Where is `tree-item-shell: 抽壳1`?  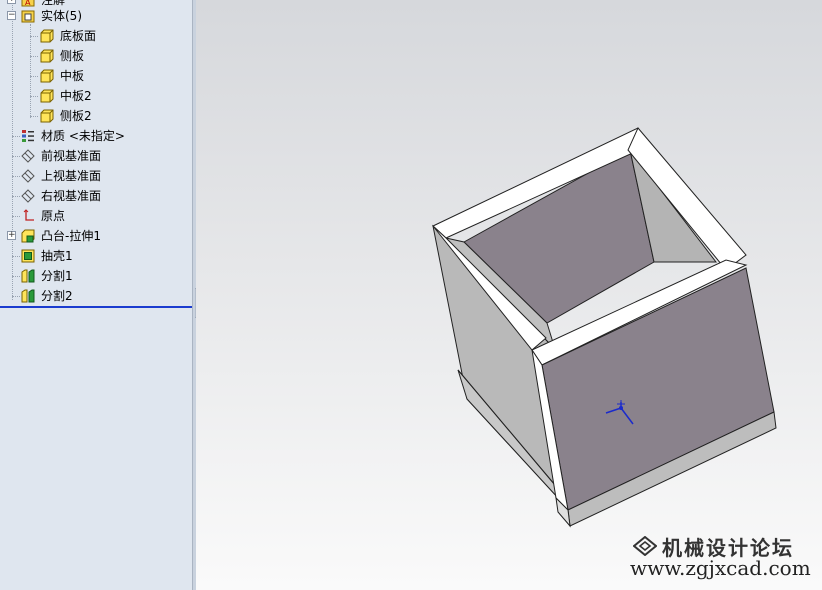
tree-item-shell: 抽壳1 is located at coordinates (95, 256).